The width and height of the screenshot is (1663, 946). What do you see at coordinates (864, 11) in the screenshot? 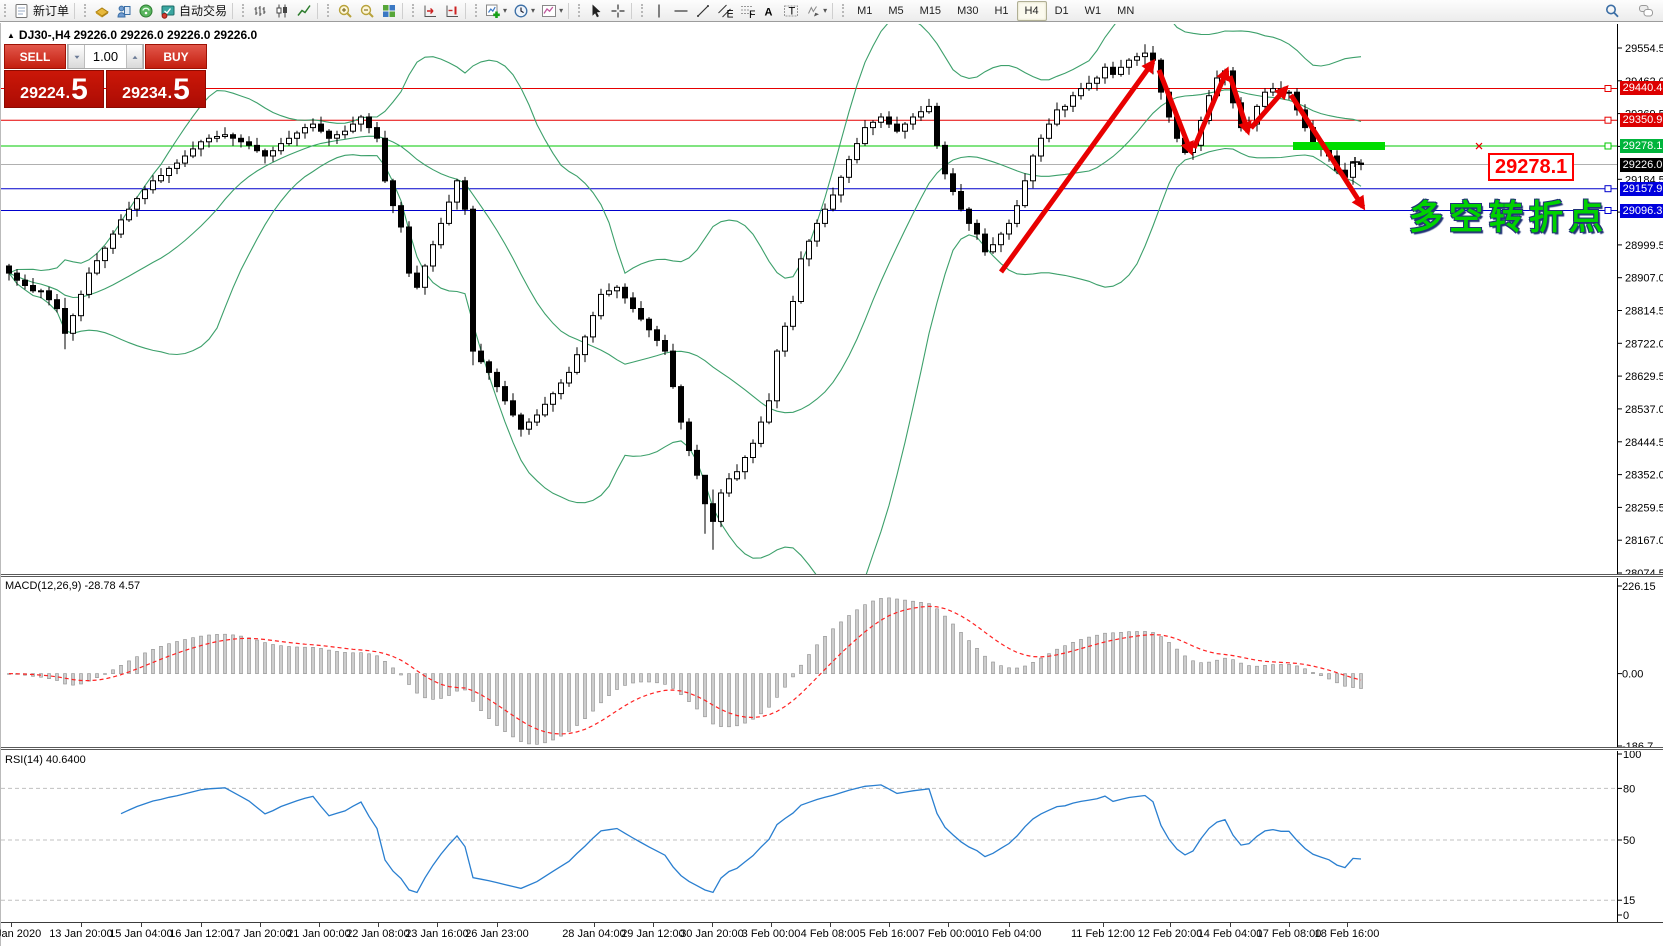
I see `timeframe-m1-button: M1` at bounding box center [864, 11].